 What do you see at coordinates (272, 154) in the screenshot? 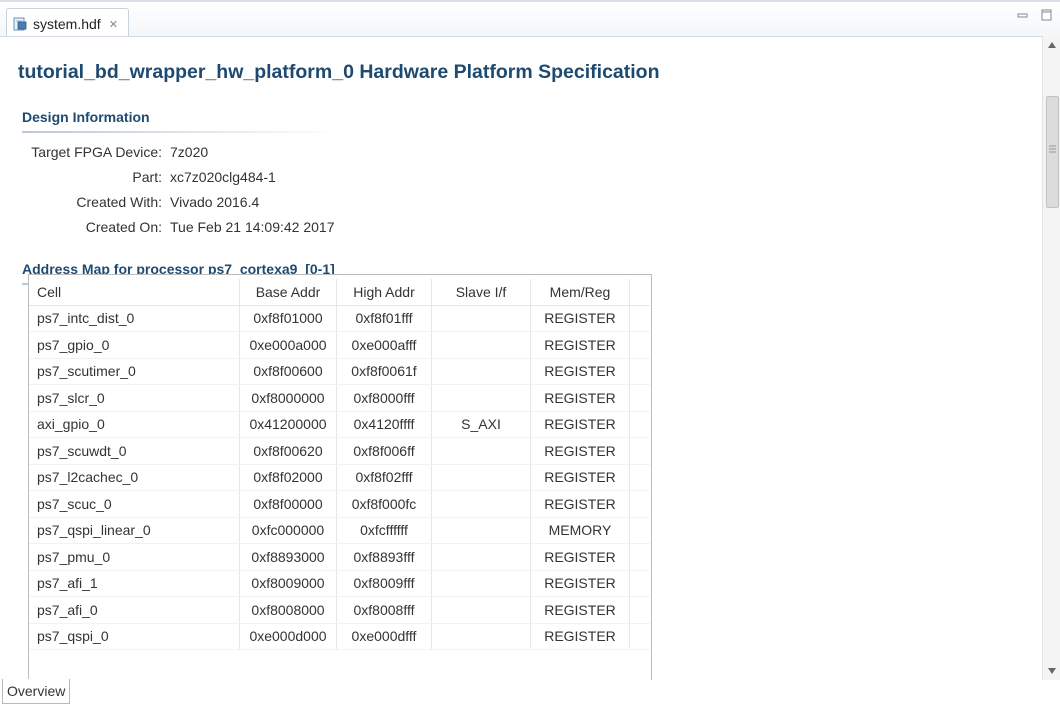
I see `info-row-target-device: Target FPGA Device: 7z020` at bounding box center [272, 154].